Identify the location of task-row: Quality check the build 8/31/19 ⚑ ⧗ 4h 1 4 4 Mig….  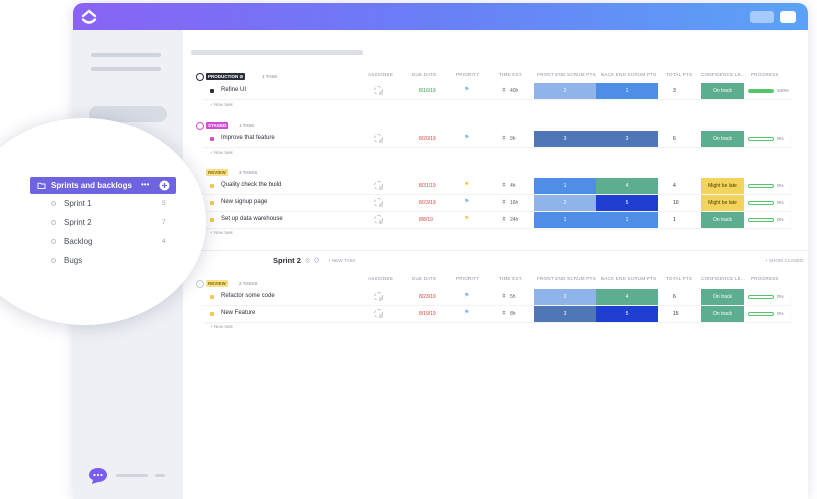
(497, 186).